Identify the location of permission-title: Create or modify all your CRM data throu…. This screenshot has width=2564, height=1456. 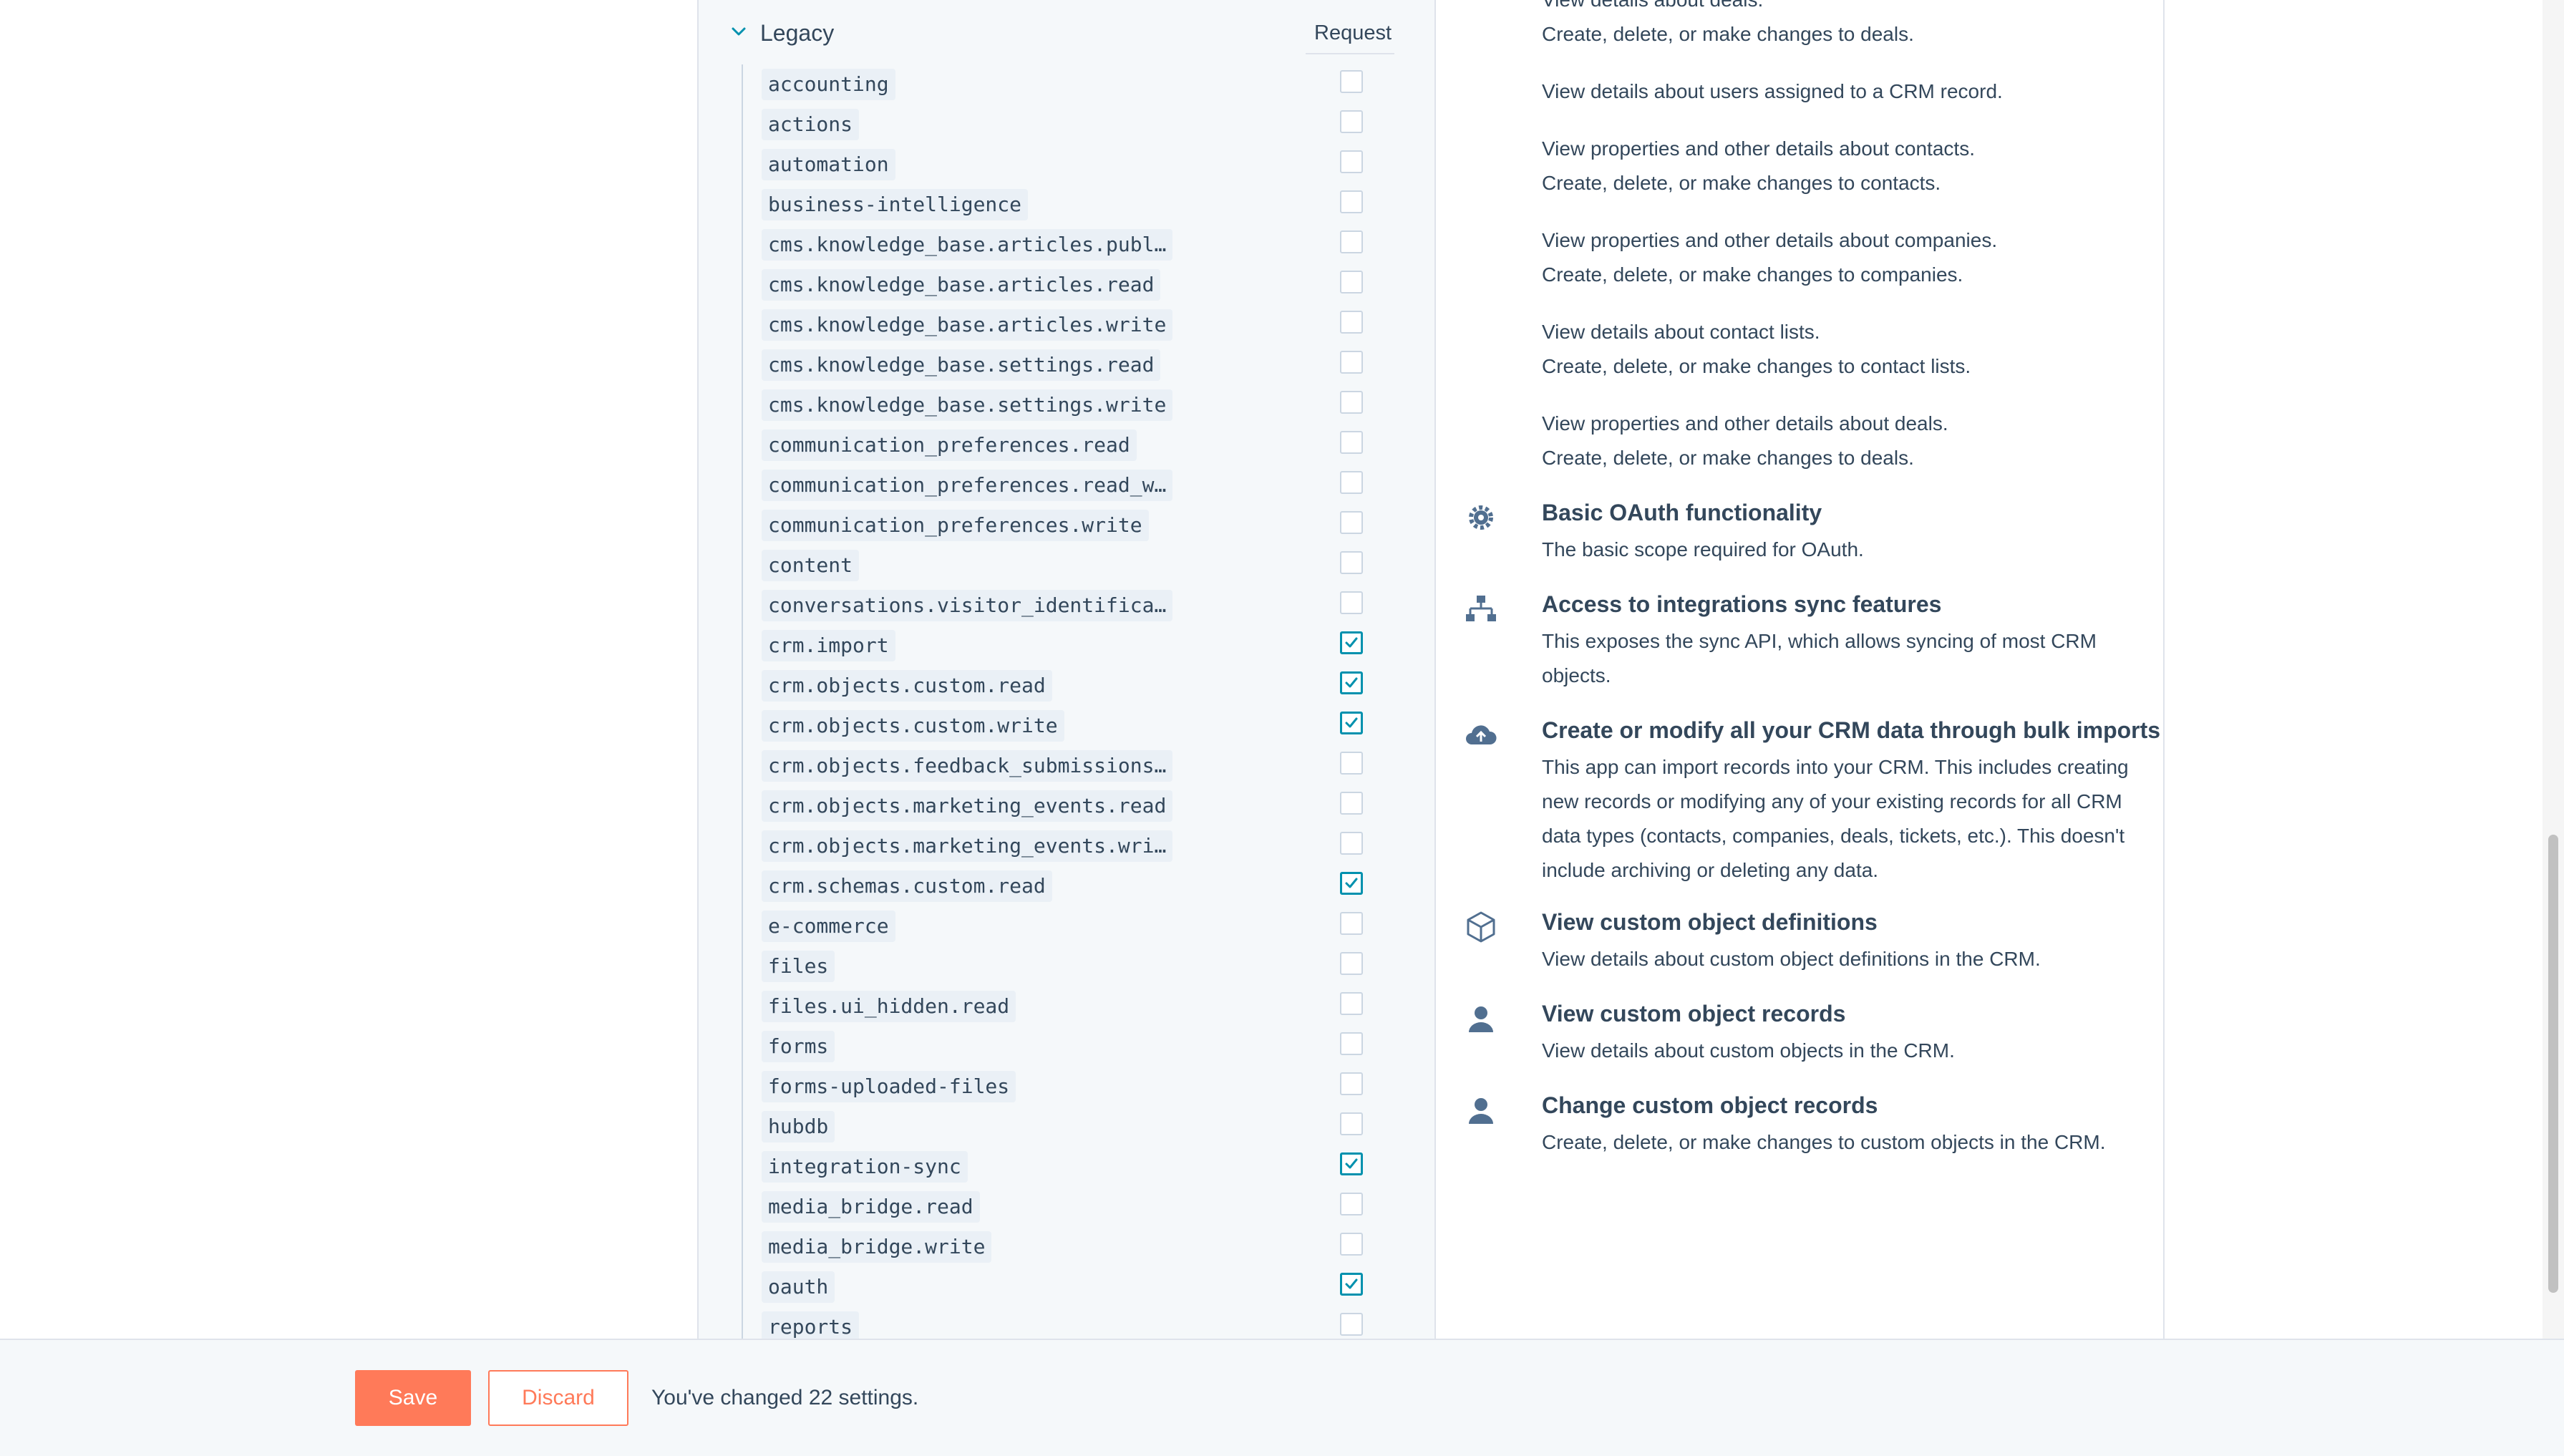
(1852, 730).